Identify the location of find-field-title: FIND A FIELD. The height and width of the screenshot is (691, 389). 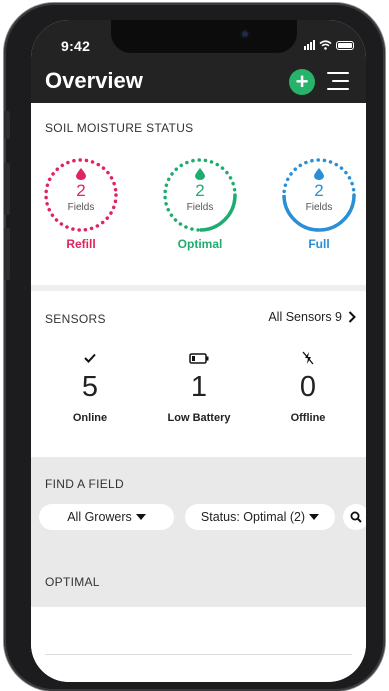
(84, 484).